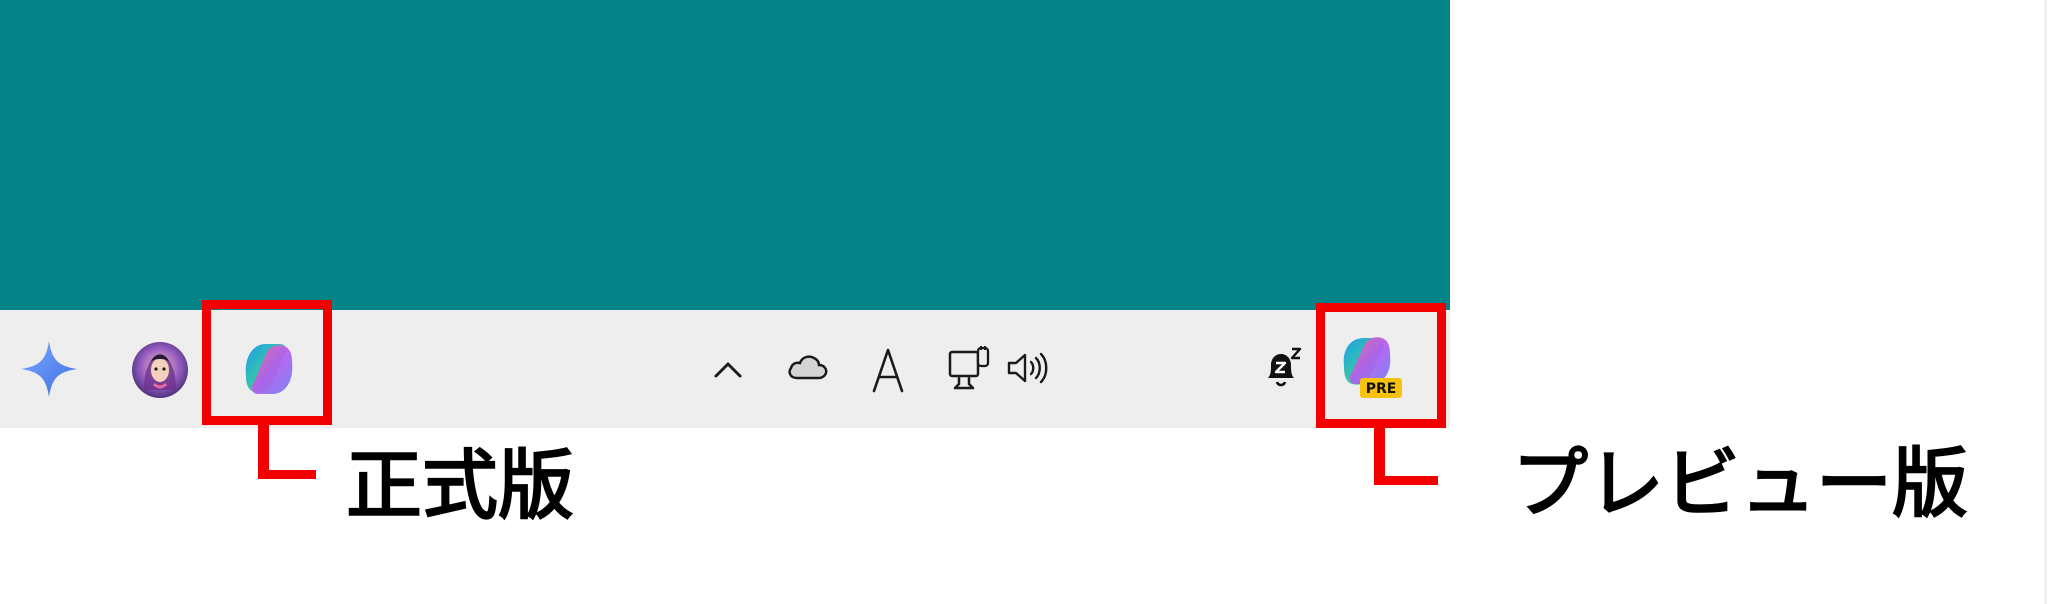 Image resolution: width=2050 pixels, height=604 pixels. What do you see at coordinates (160, 370) in the screenshot?
I see `user-avatar-icon` at bounding box center [160, 370].